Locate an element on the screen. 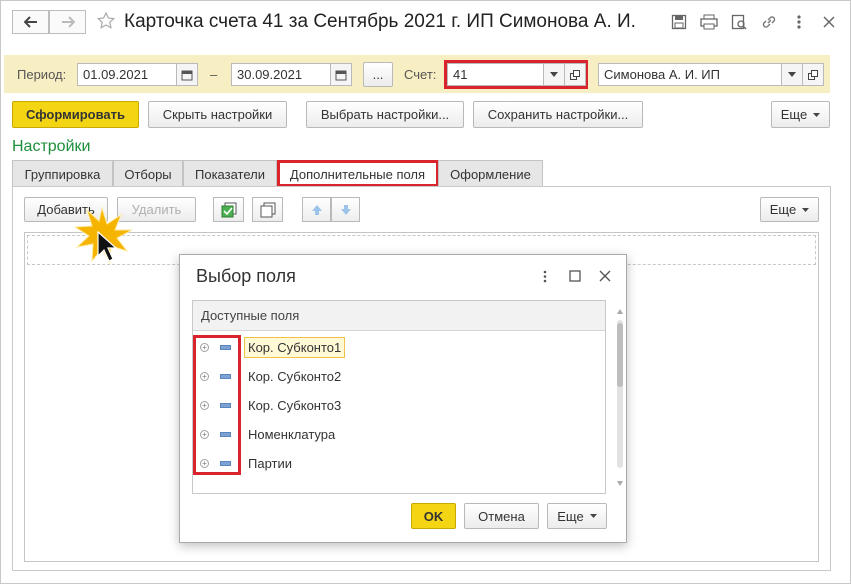 This screenshot has height=584, width=851. more-label: Еще is located at coordinates (794, 114).